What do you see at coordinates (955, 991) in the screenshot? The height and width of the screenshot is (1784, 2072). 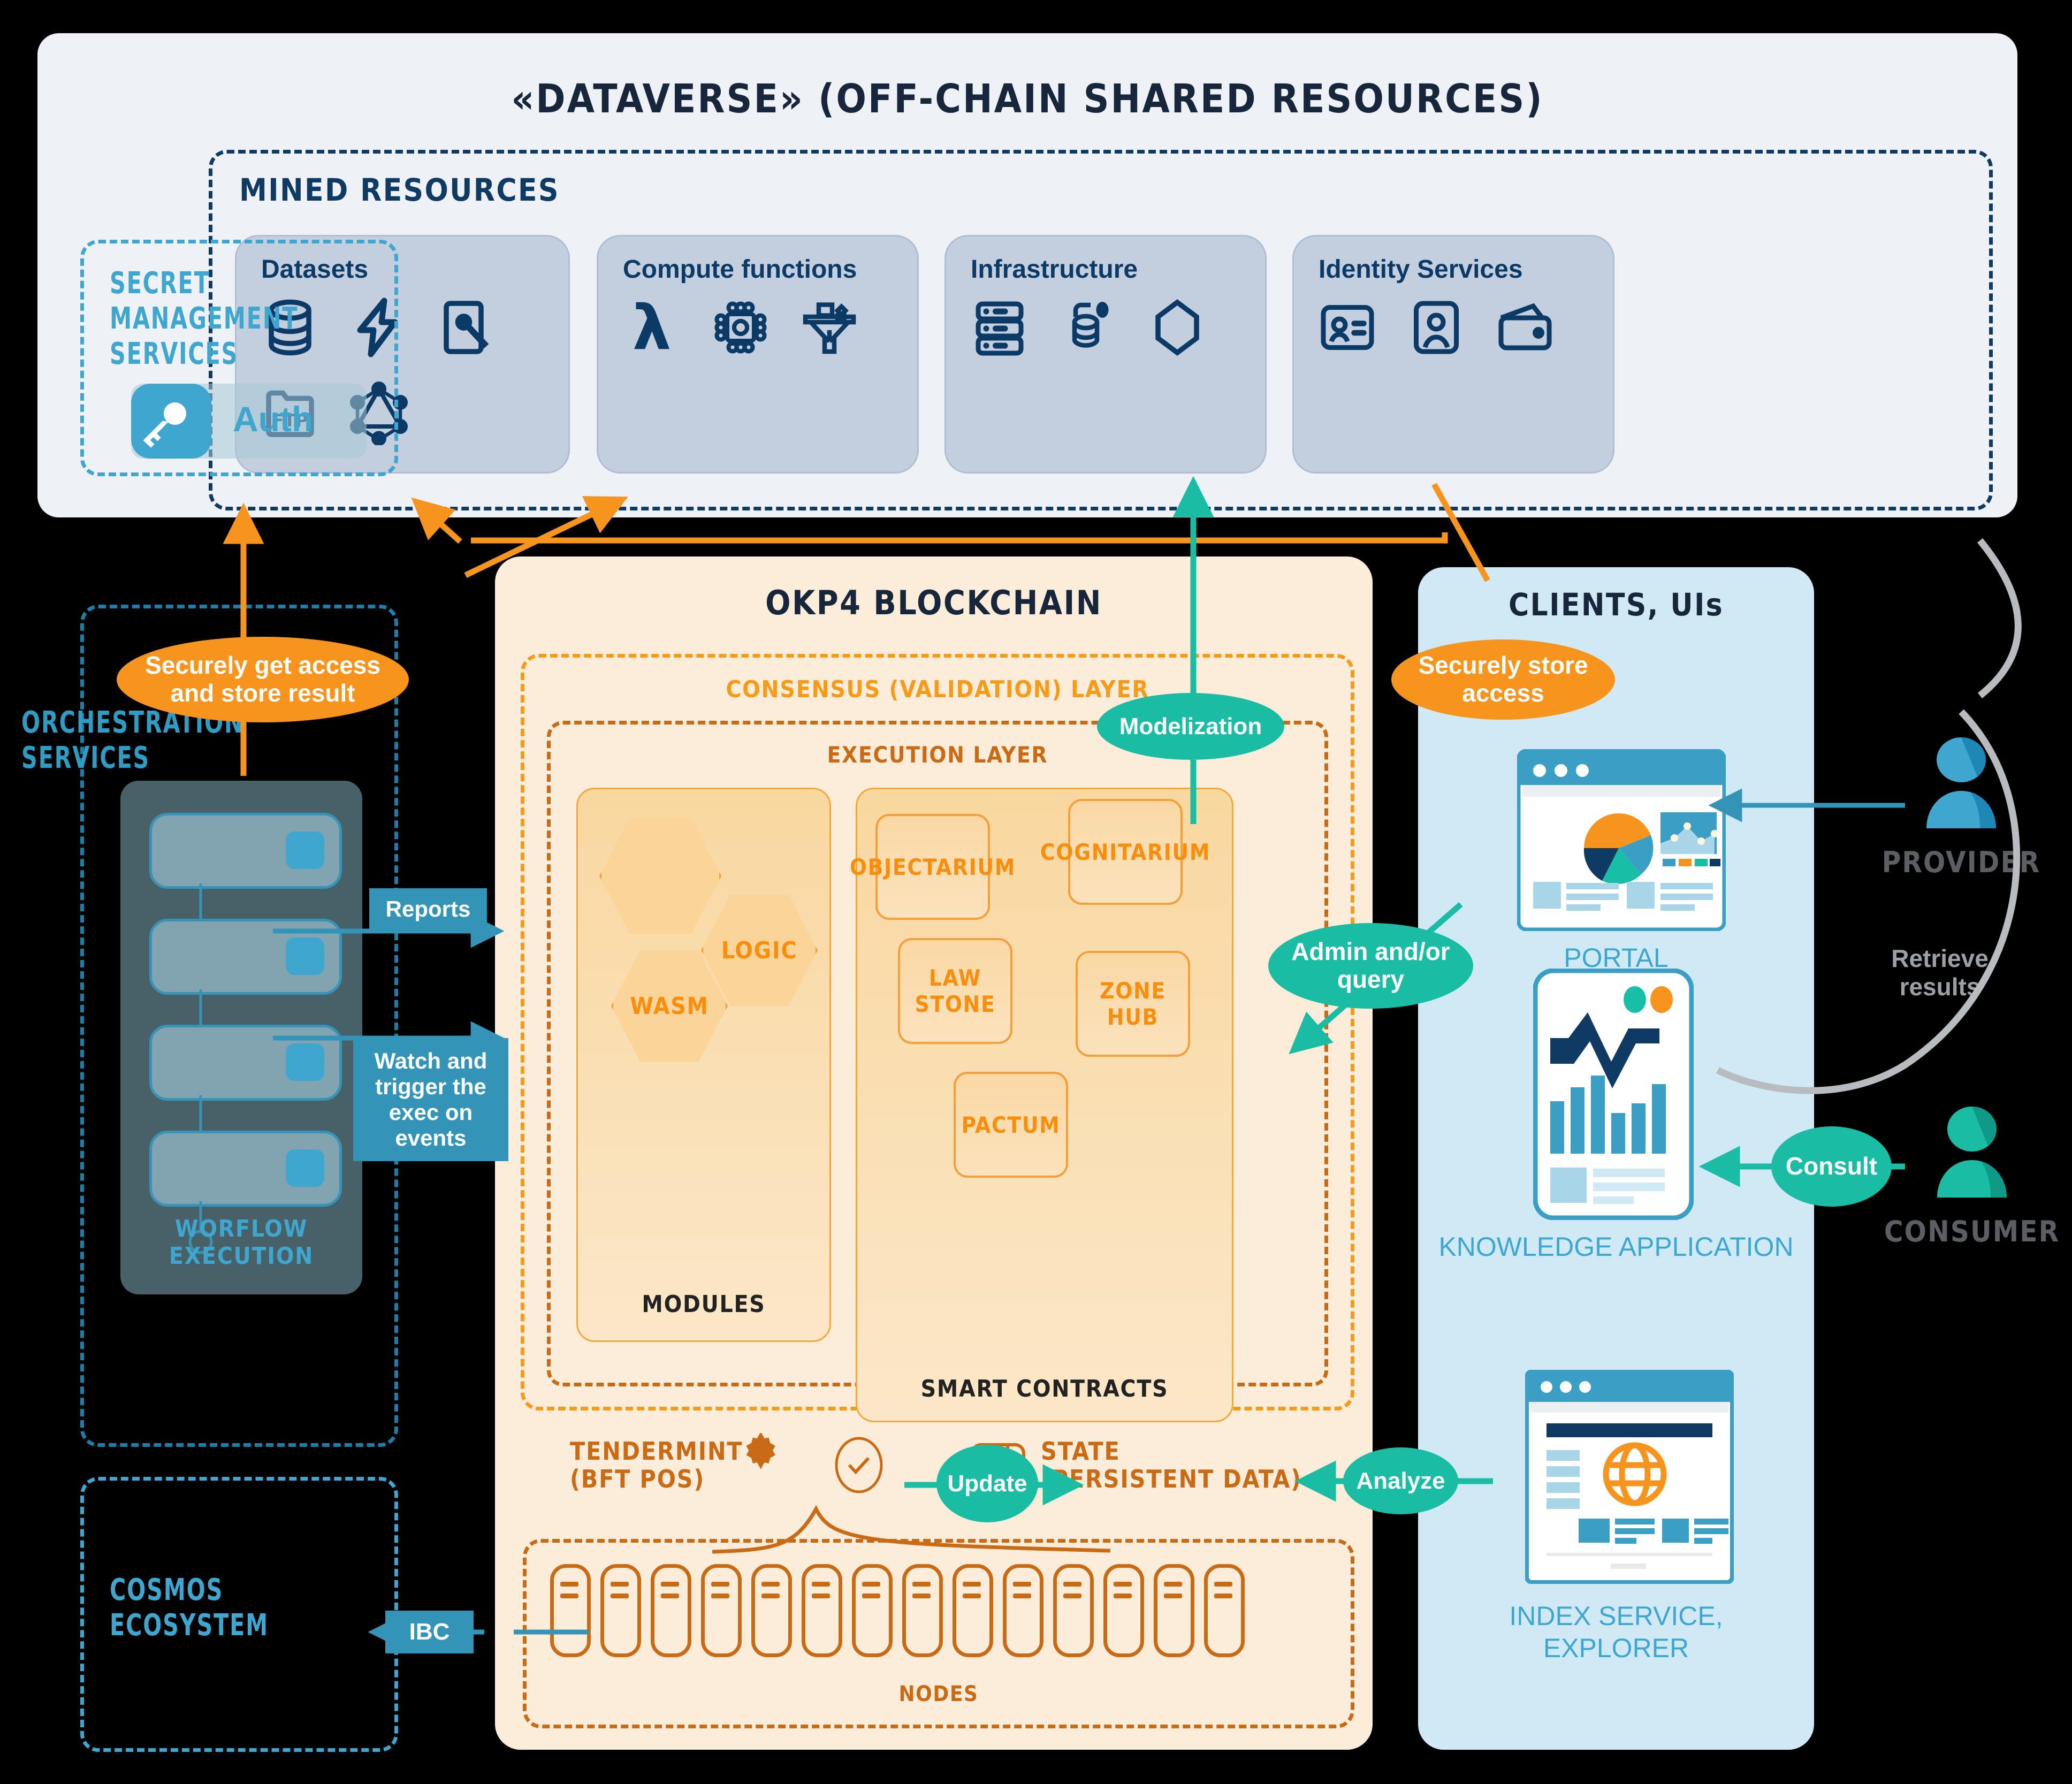 I see `contract-law-stone: LAW STONE` at bounding box center [955, 991].